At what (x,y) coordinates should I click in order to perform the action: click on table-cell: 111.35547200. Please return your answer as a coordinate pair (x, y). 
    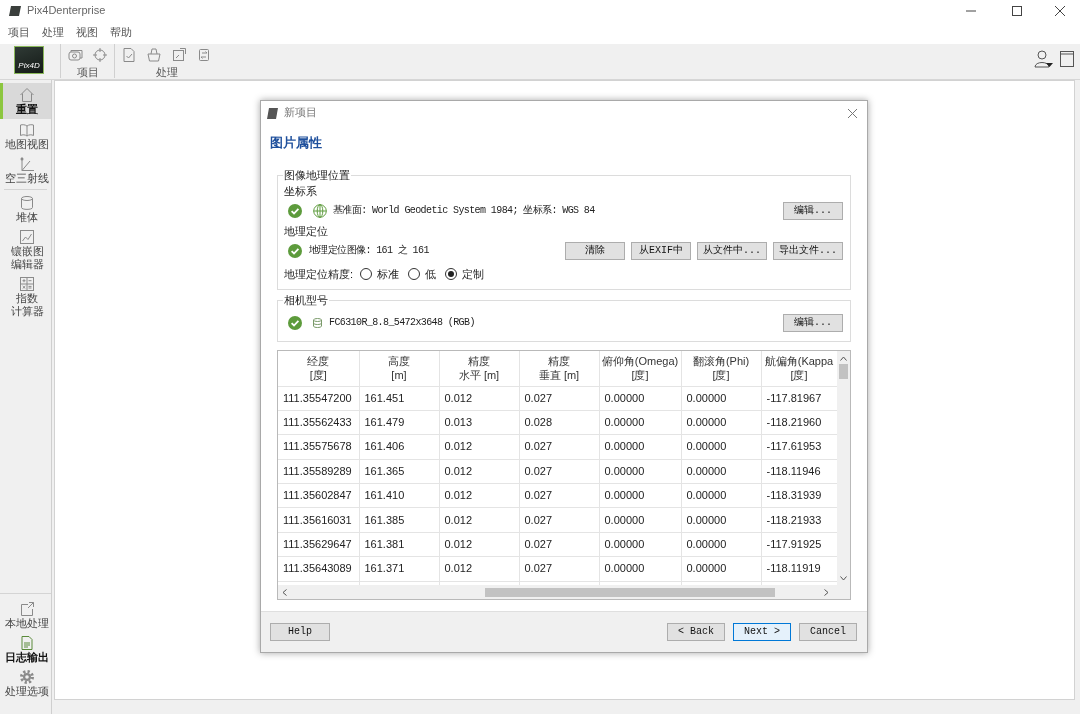
    Looking at the image, I should click on (318, 398).